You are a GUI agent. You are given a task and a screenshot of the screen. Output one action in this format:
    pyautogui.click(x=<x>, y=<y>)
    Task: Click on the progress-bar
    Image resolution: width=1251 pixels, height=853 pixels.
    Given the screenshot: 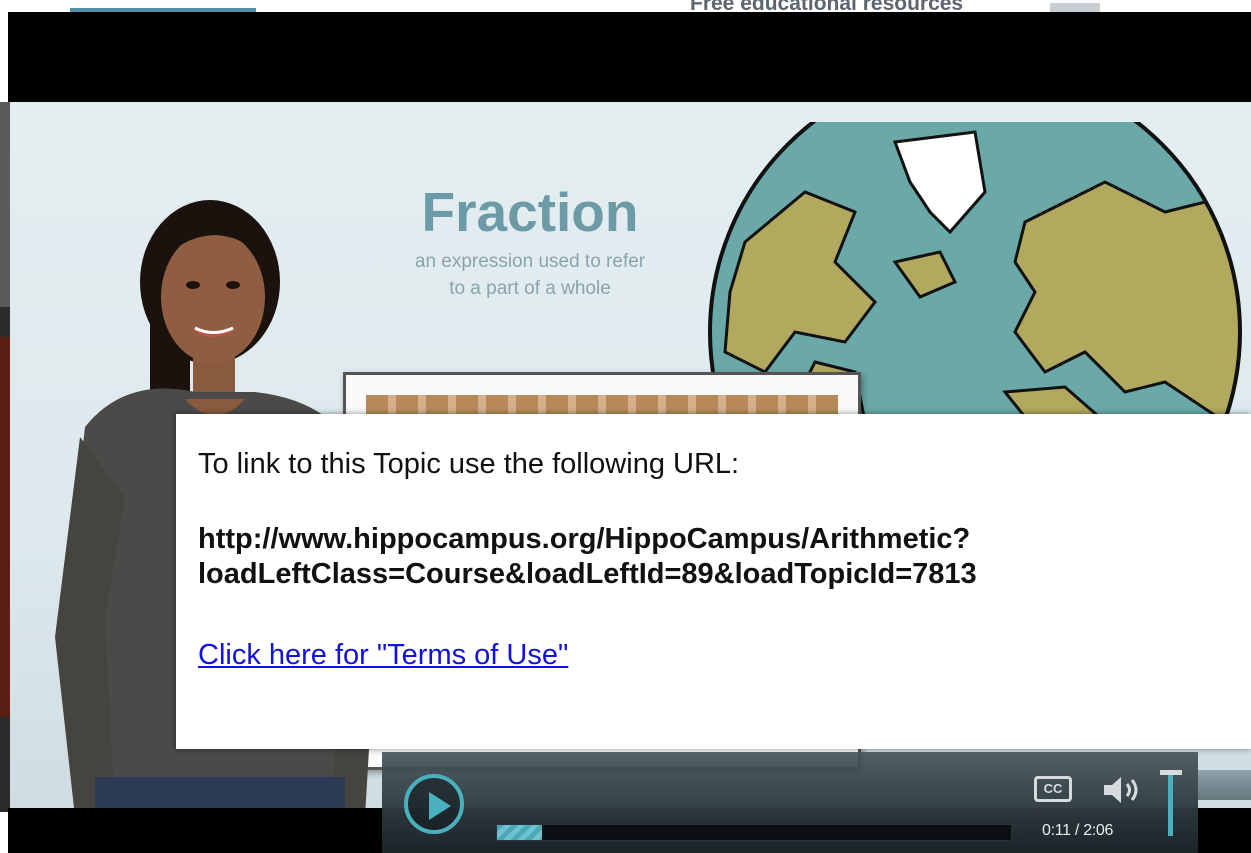 What is the action you would take?
    pyautogui.click(x=754, y=832)
    